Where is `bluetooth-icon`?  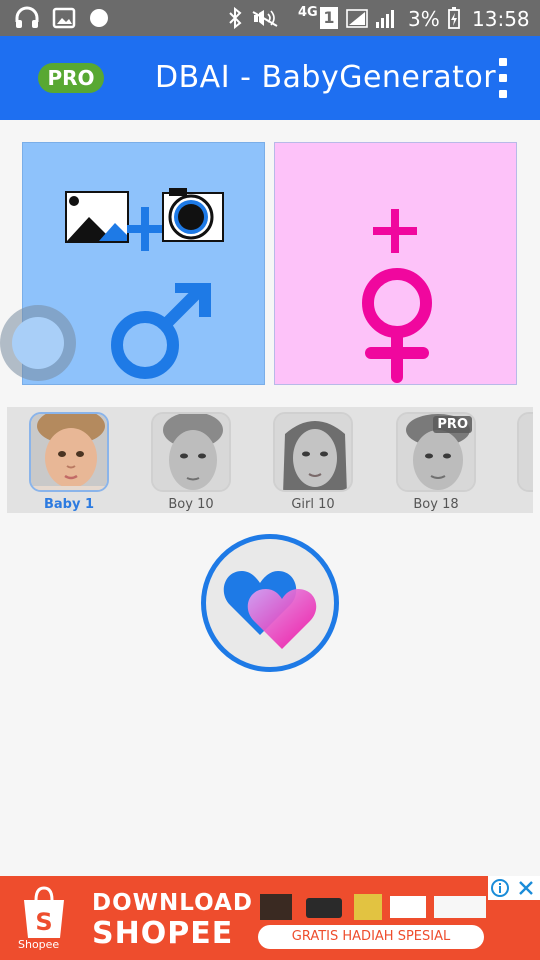
bluetooth-icon is located at coordinates (235, 18).